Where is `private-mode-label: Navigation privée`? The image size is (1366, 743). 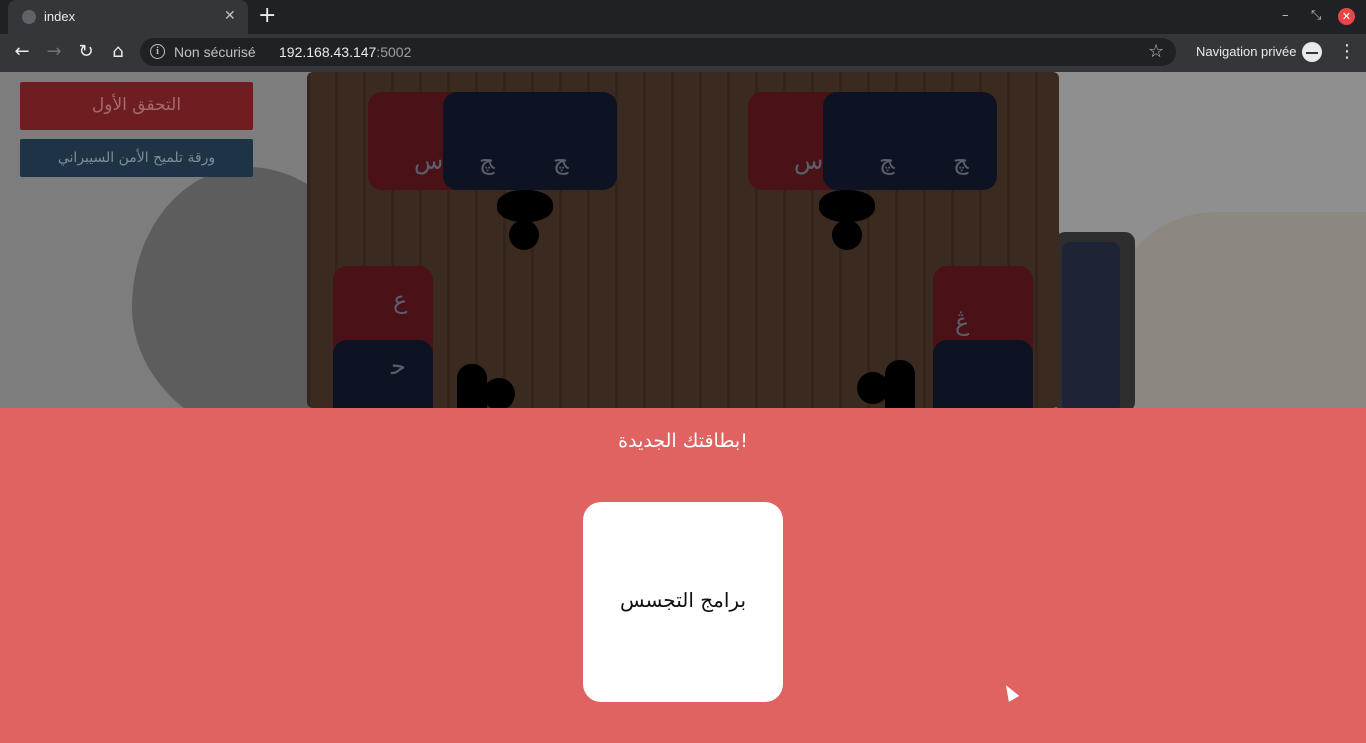
private-mode-label: Navigation privée is located at coordinates (1246, 51).